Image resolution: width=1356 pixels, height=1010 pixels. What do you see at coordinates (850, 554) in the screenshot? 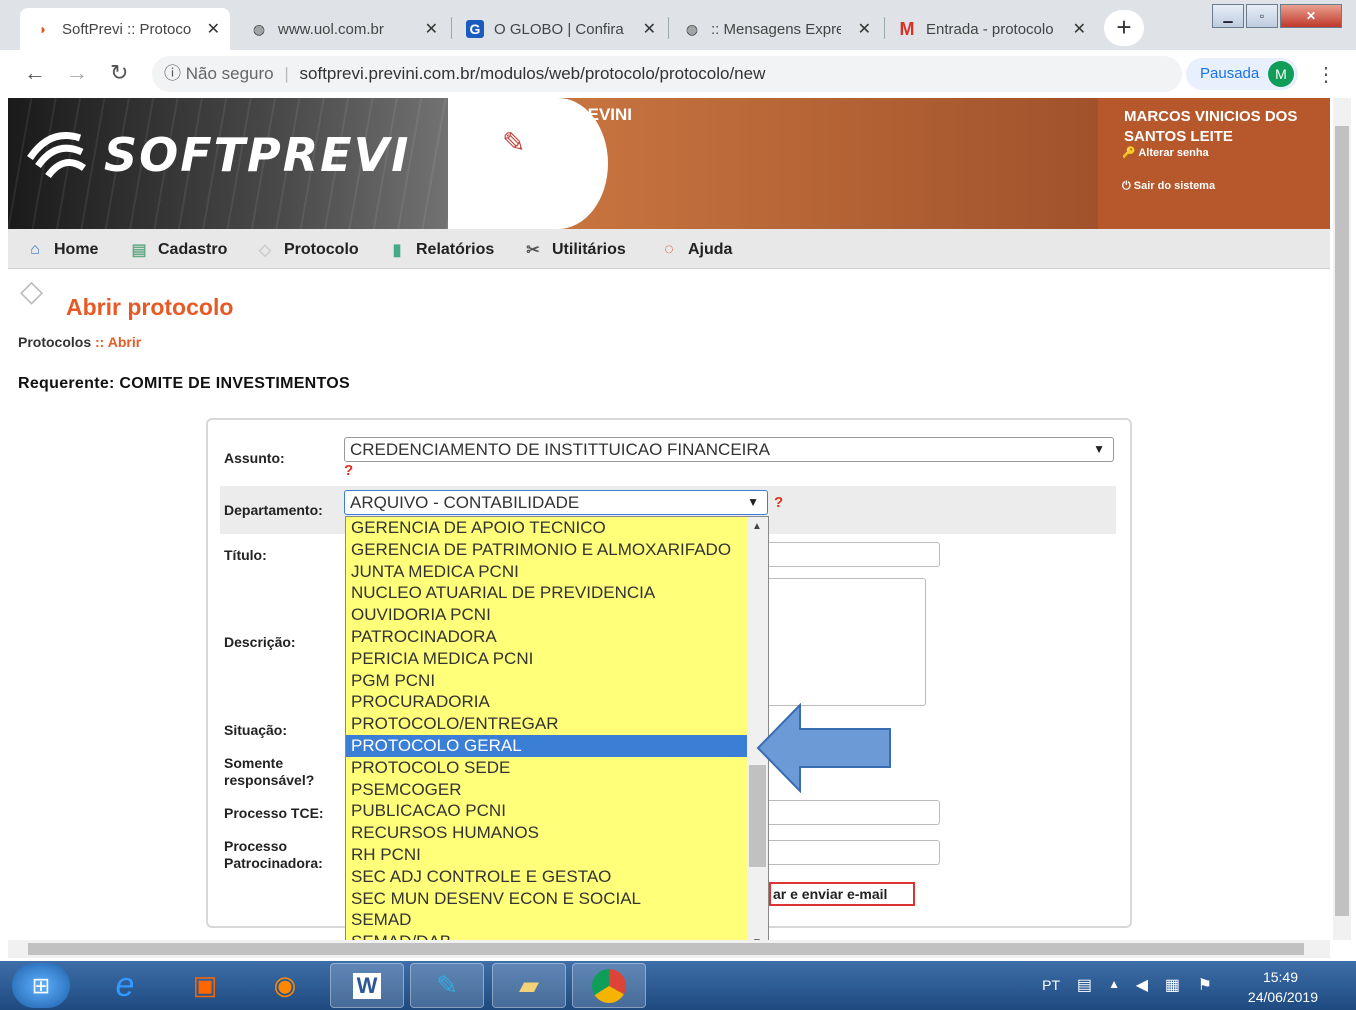
I see `titulo-input` at bounding box center [850, 554].